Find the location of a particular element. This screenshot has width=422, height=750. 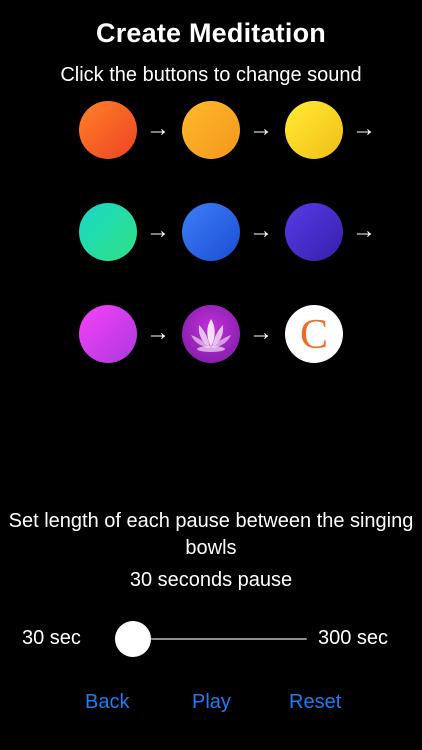

slider-min-label: 30 sec is located at coordinates (51, 638).